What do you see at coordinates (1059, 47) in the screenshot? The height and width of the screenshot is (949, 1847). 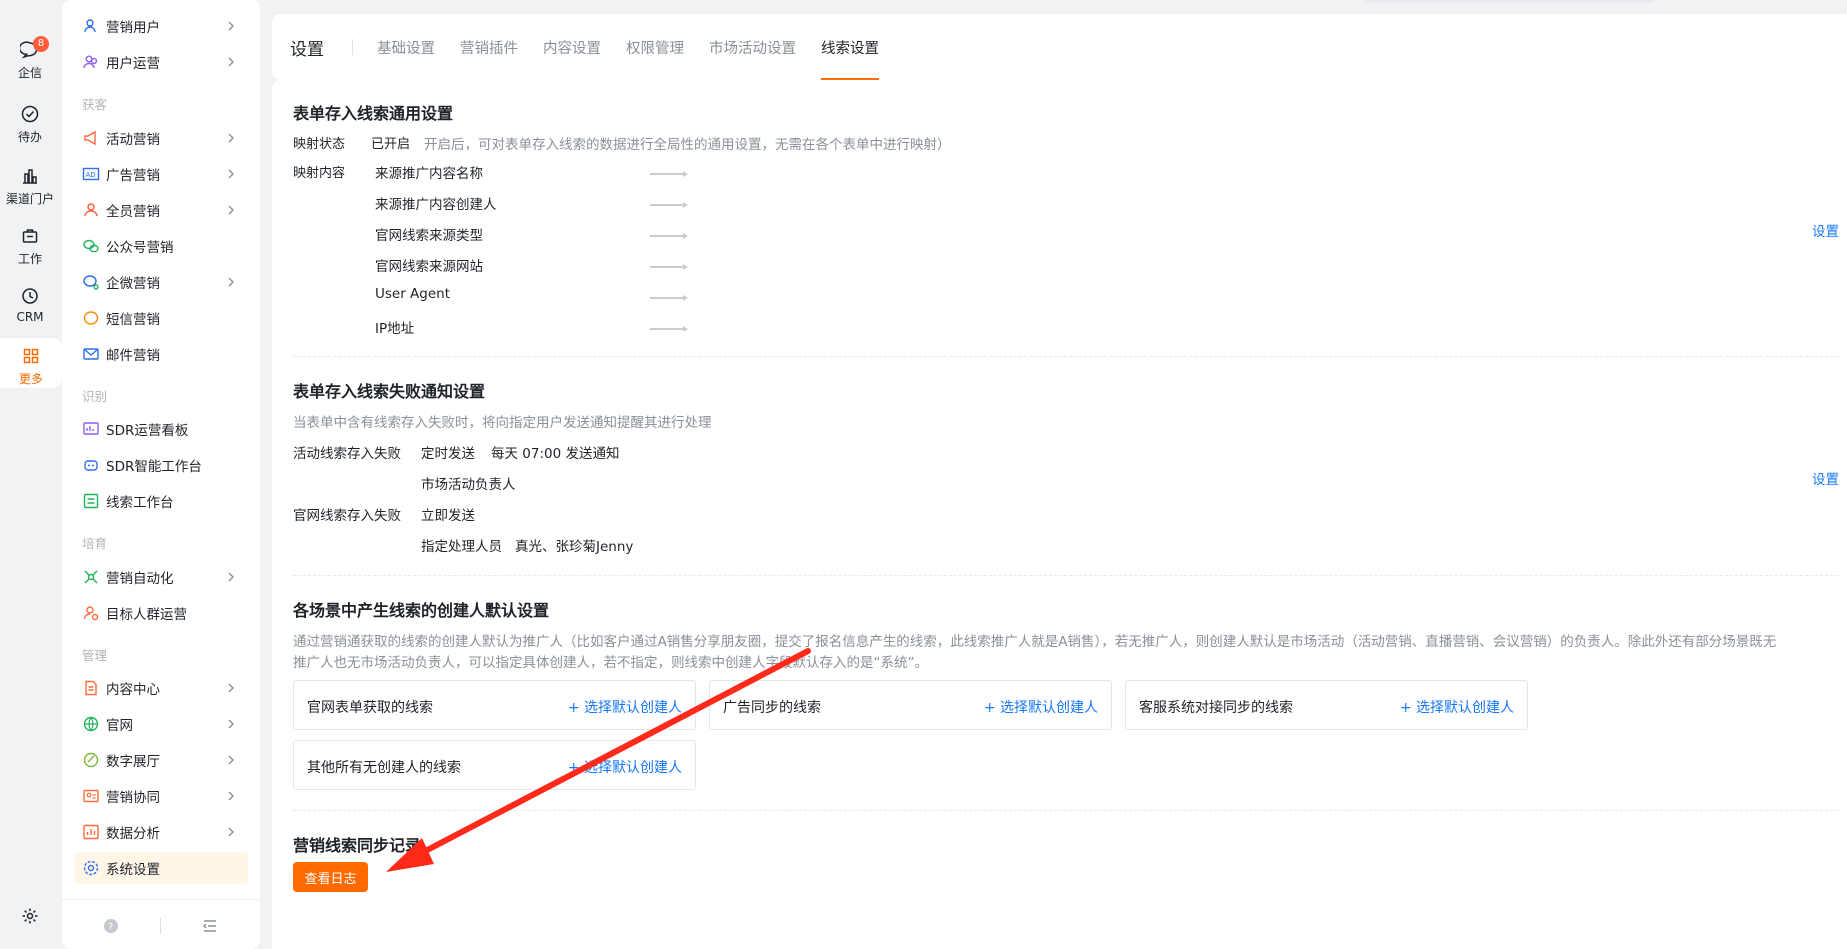 I see `settings-header: 设置 基础设置 营销插件 内容设置 权限管理 市场活动设置 线索设置` at bounding box center [1059, 47].